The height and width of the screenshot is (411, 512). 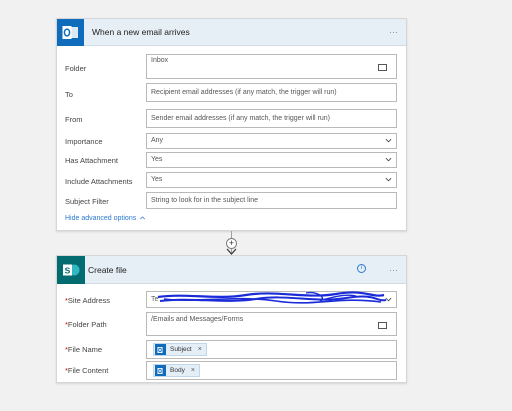 What do you see at coordinates (91, 160) in the screenshot?
I see `has-attachment-label: Has Attachment` at bounding box center [91, 160].